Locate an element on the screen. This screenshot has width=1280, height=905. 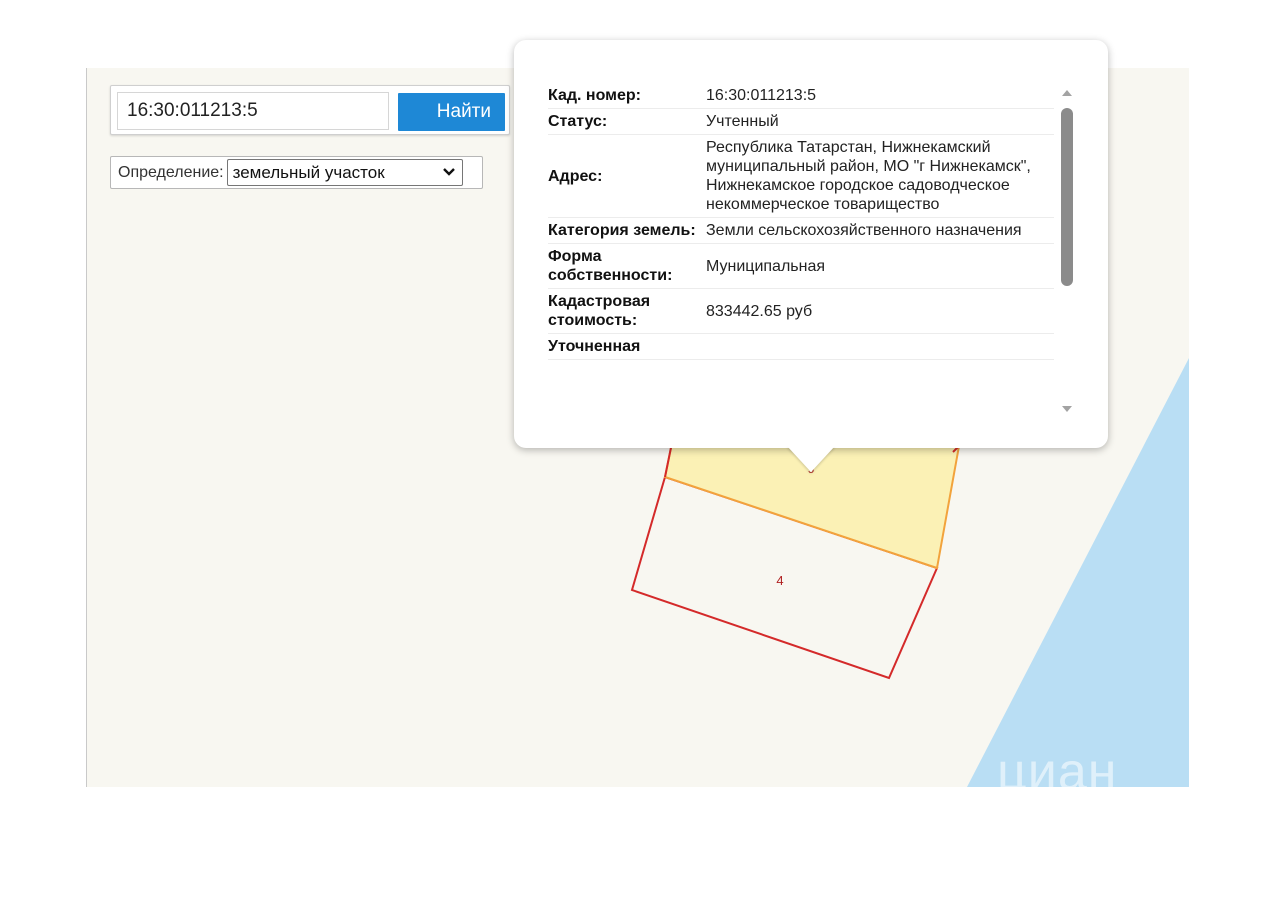
info-value: Учтенный is located at coordinates (879, 121).